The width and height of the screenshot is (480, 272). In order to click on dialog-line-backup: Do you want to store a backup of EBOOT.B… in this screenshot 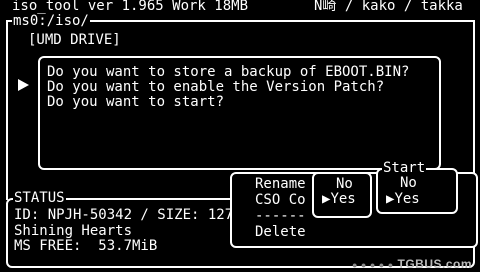, I will do `click(228, 72)`.